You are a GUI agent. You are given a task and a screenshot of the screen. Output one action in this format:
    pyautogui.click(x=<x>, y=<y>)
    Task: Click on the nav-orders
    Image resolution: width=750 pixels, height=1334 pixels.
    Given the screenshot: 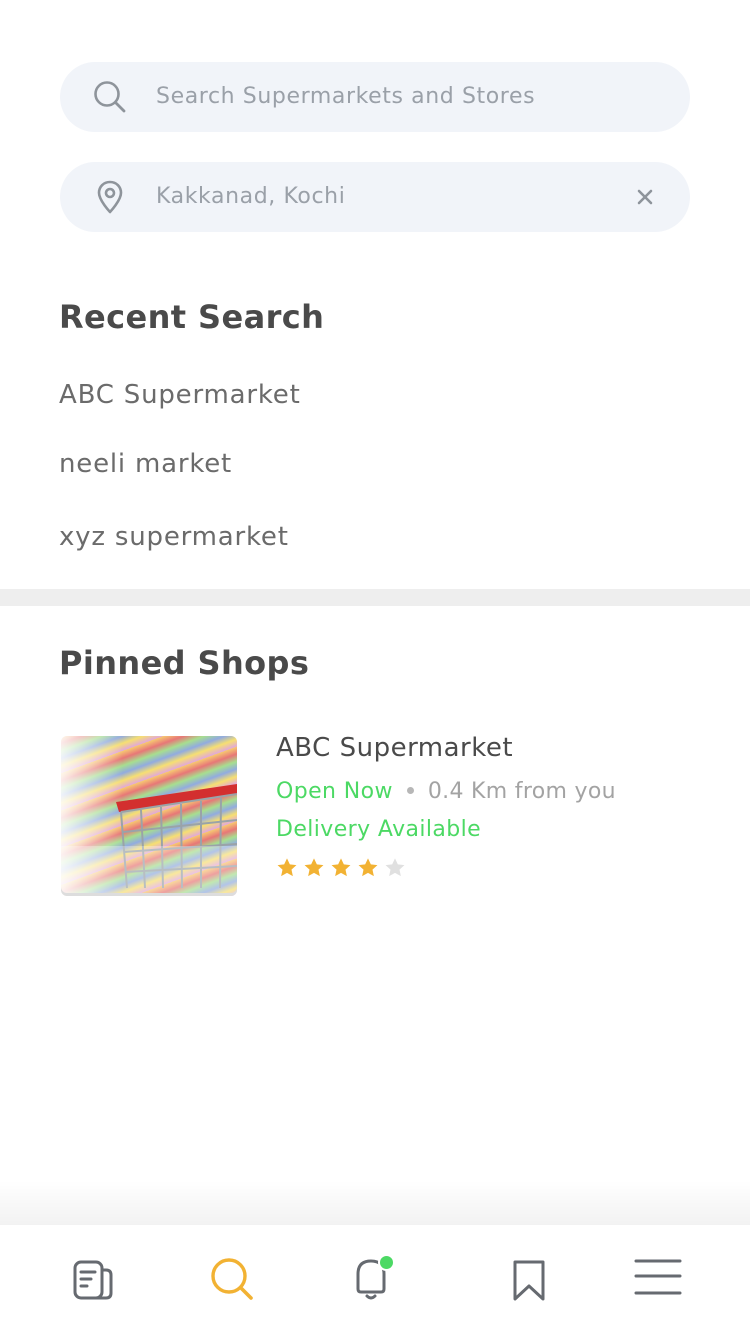 What is the action you would take?
    pyautogui.click(x=93, y=1279)
    